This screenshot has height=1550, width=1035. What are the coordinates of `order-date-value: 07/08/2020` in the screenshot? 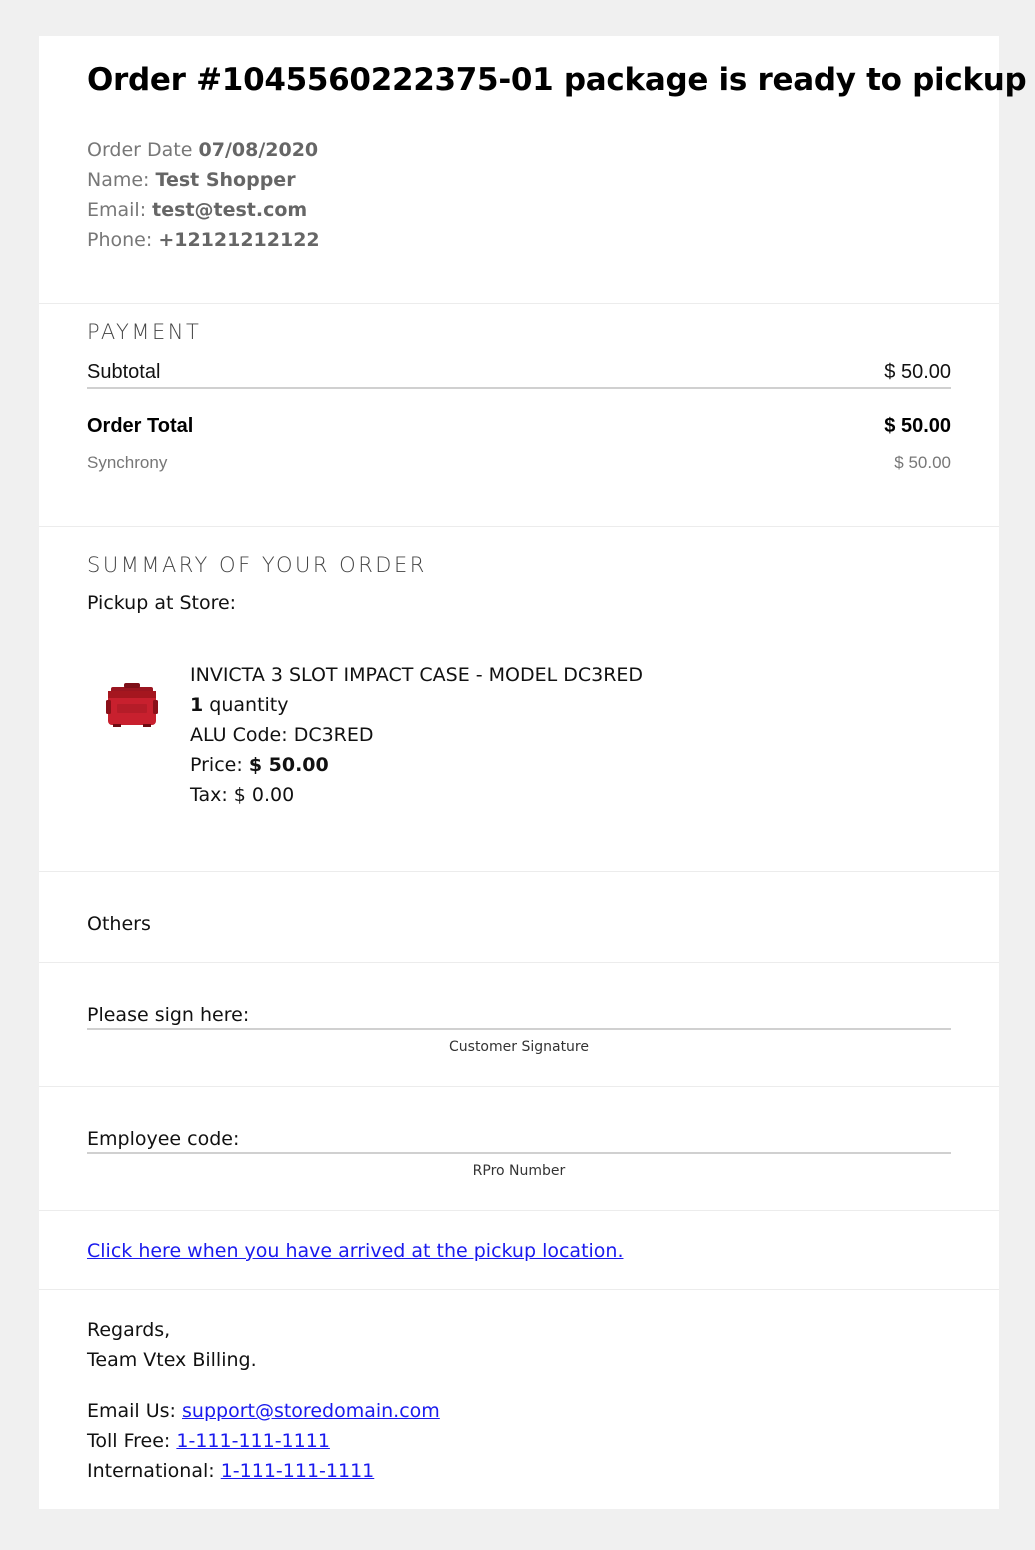 It's located at (258, 150).